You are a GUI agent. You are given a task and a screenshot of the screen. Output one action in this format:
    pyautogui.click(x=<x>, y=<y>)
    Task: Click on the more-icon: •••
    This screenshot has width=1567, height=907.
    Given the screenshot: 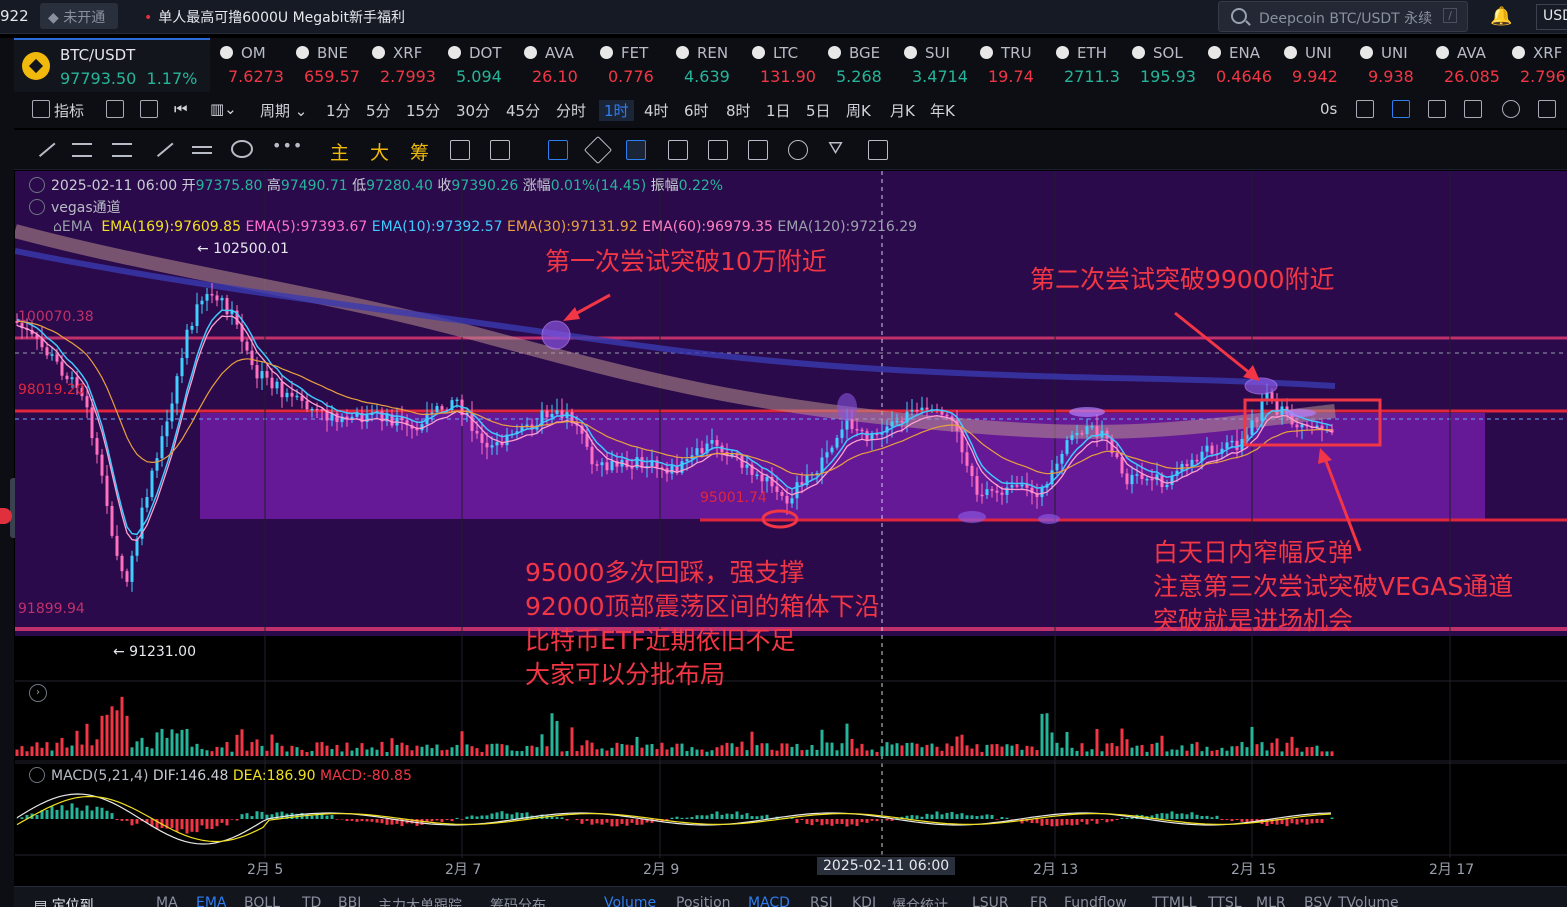 What is the action you would take?
    pyautogui.click(x=287, y=146)
    